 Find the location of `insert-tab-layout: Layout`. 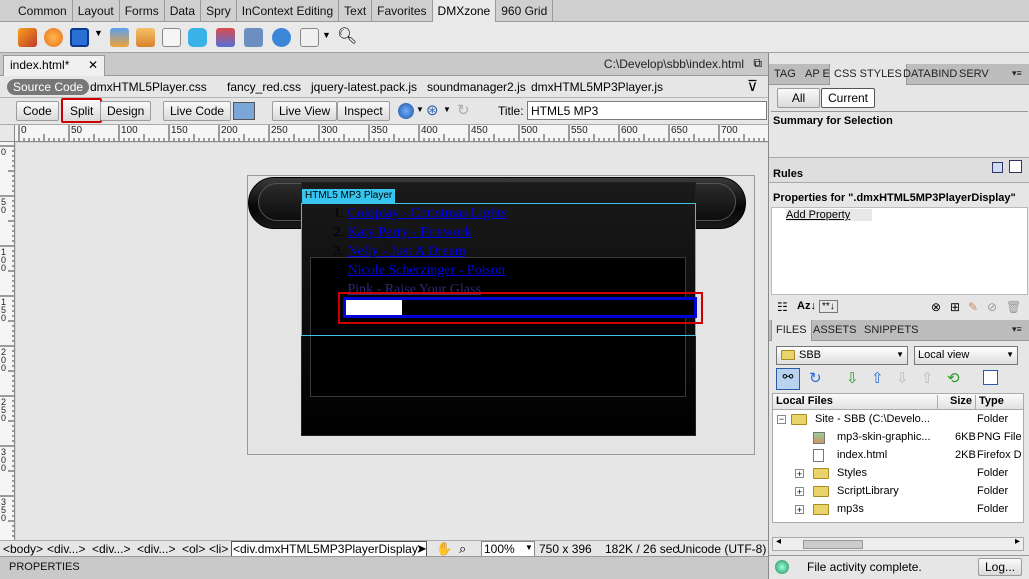

insert-tab-layout: Layout is located at coordinates (96, 11).